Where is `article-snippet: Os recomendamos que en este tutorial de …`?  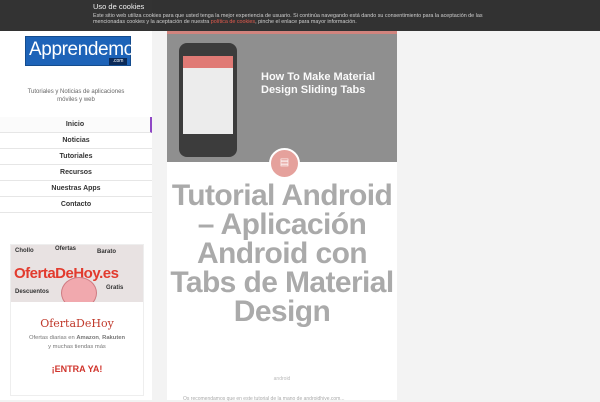 article-snippet: Os recomendamos que en este tutorial de … is located at coordinates (264, 399).